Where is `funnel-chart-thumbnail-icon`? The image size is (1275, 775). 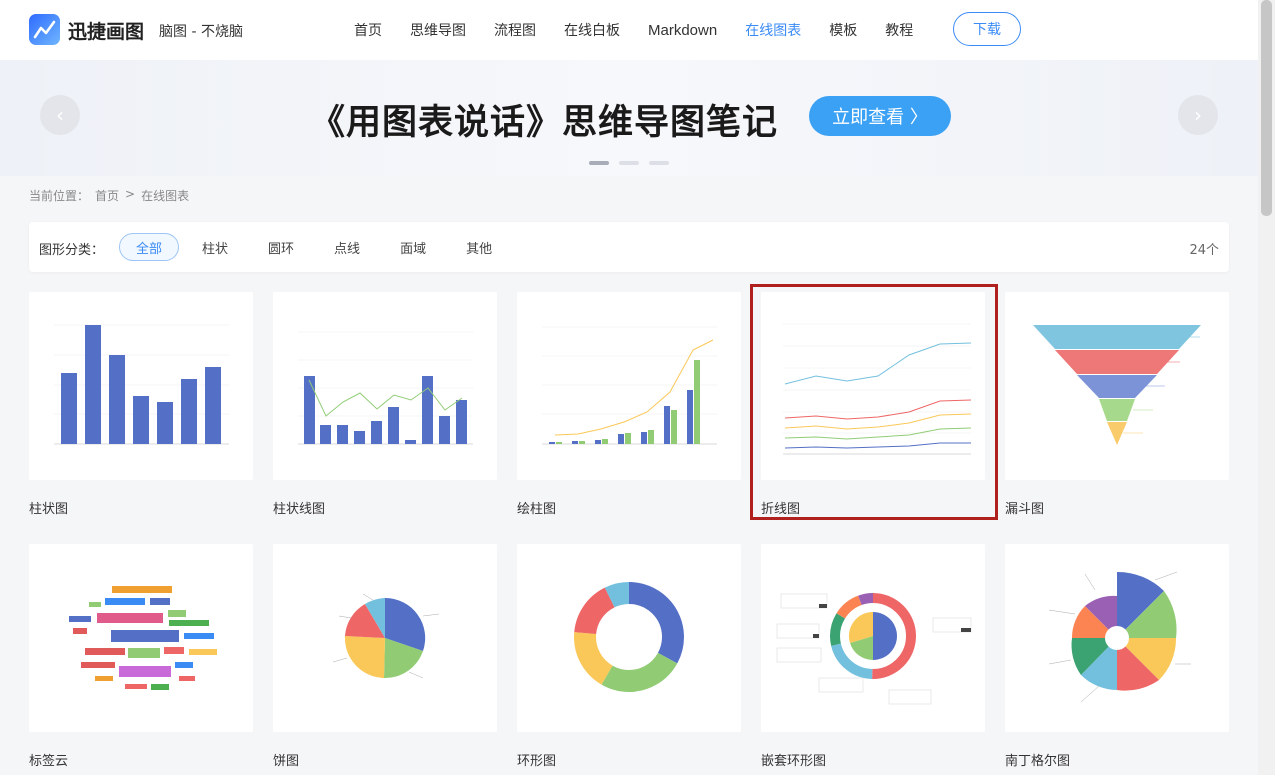
funnel-chart-thumbnail-icon is located at coordinates (1117, 386).